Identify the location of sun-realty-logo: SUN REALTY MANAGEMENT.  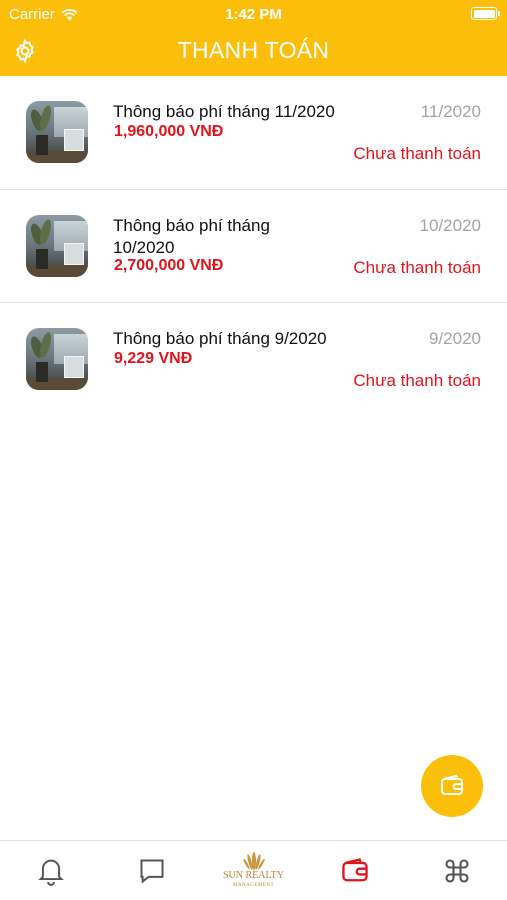
(253, 871).